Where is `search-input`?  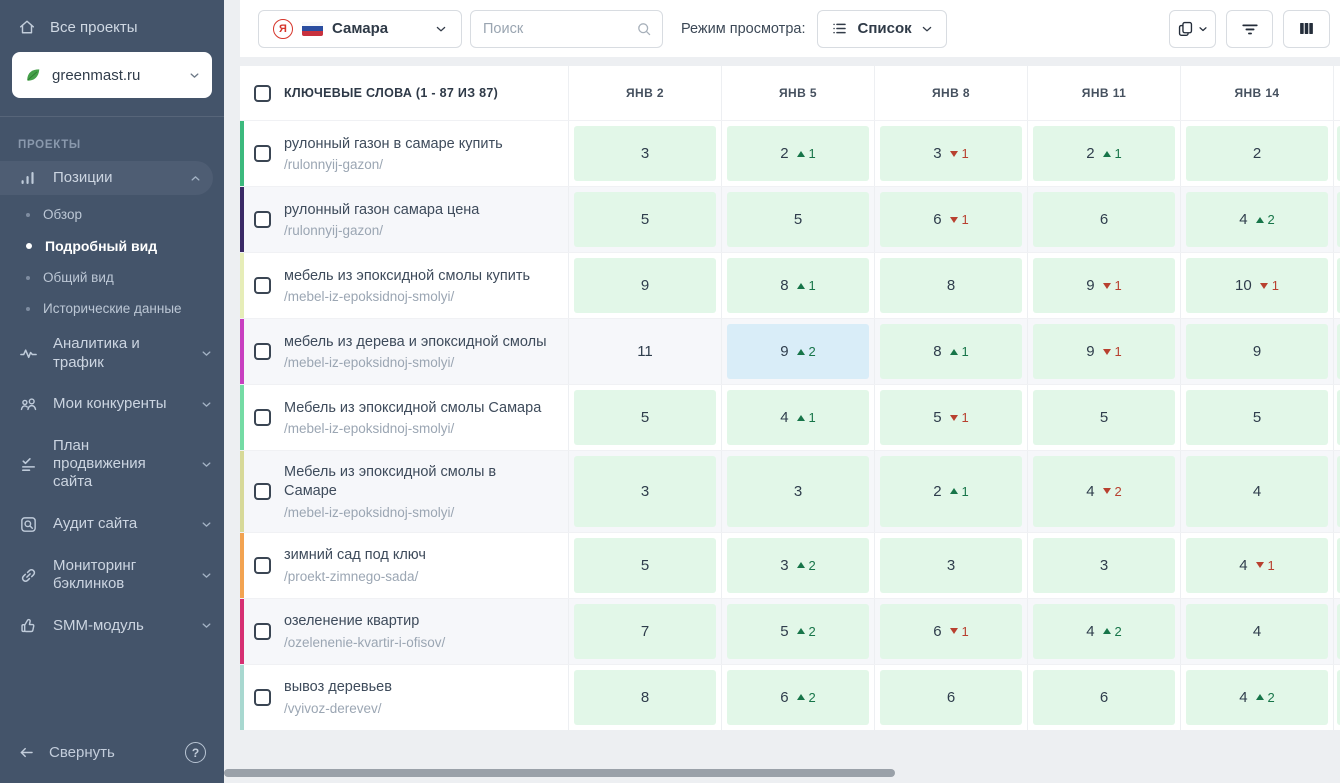
search-input is located at coordinates (556, 28).